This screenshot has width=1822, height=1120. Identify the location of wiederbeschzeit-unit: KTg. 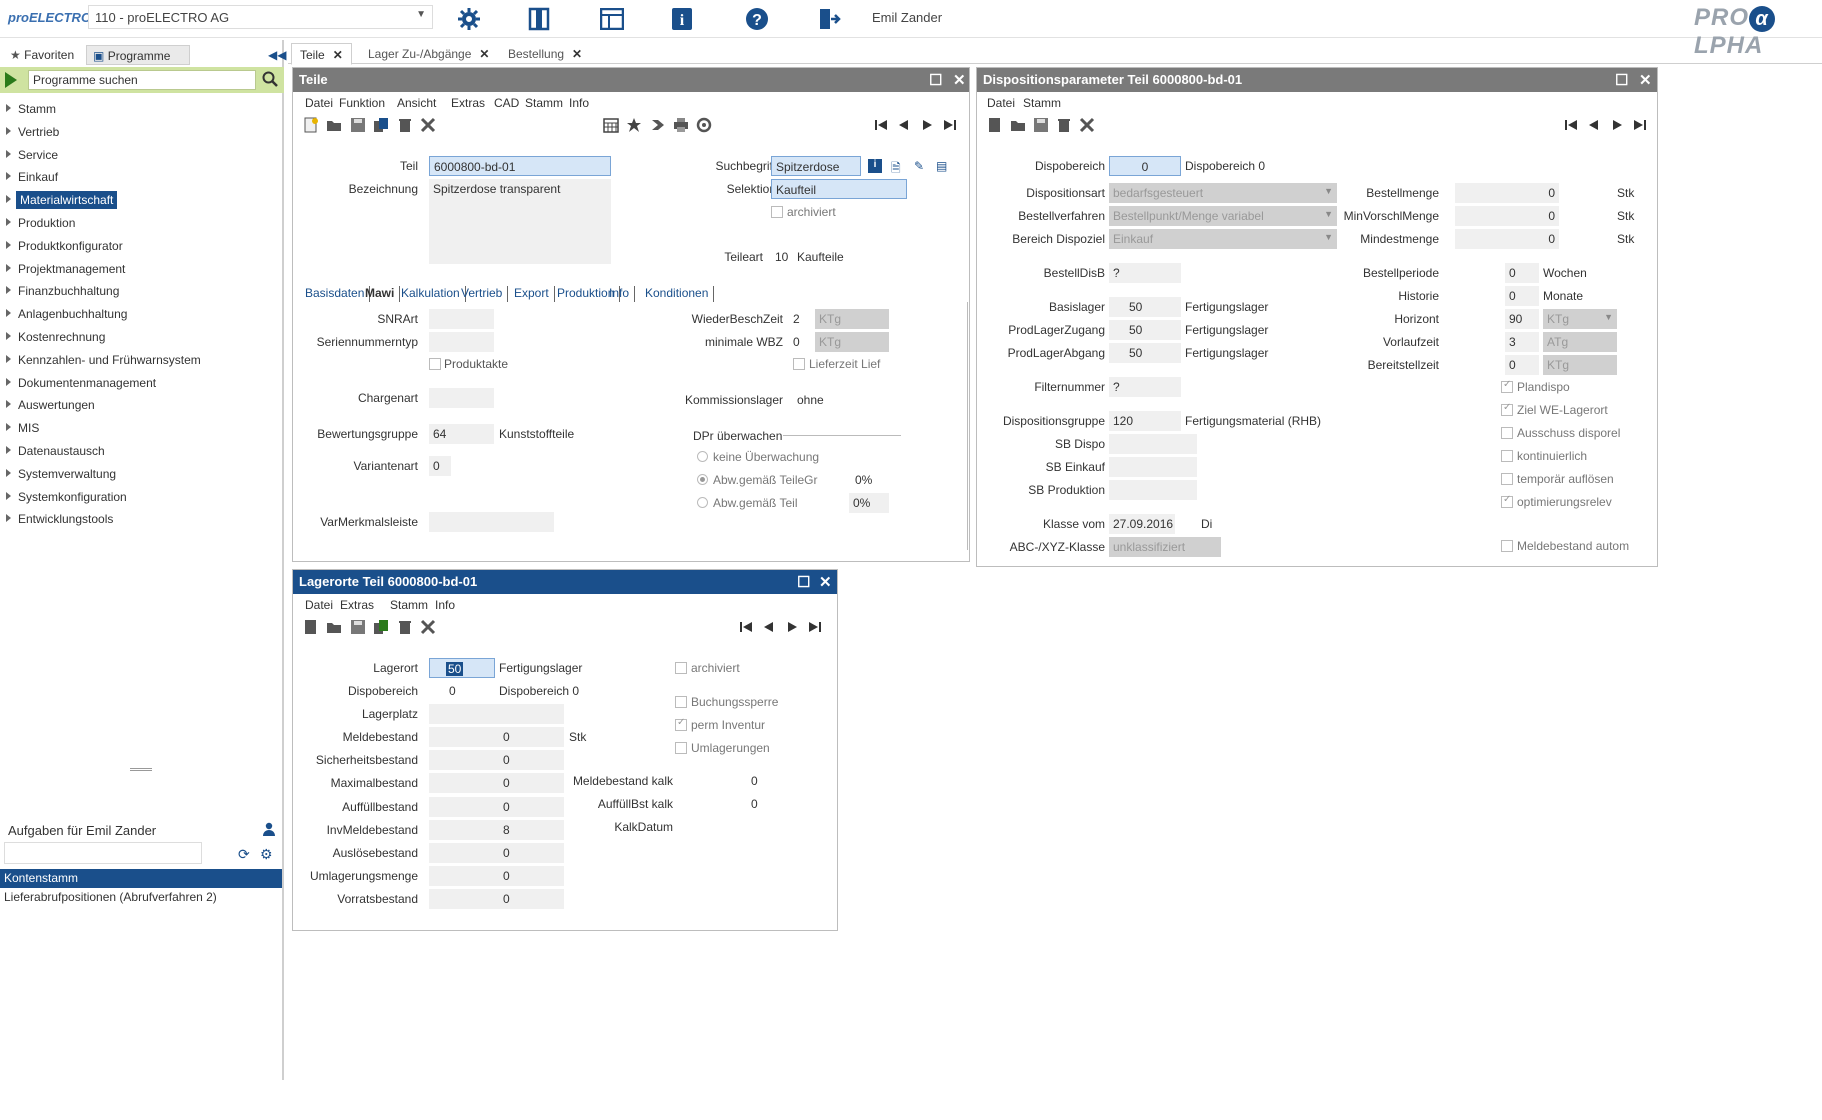
(852, 319).